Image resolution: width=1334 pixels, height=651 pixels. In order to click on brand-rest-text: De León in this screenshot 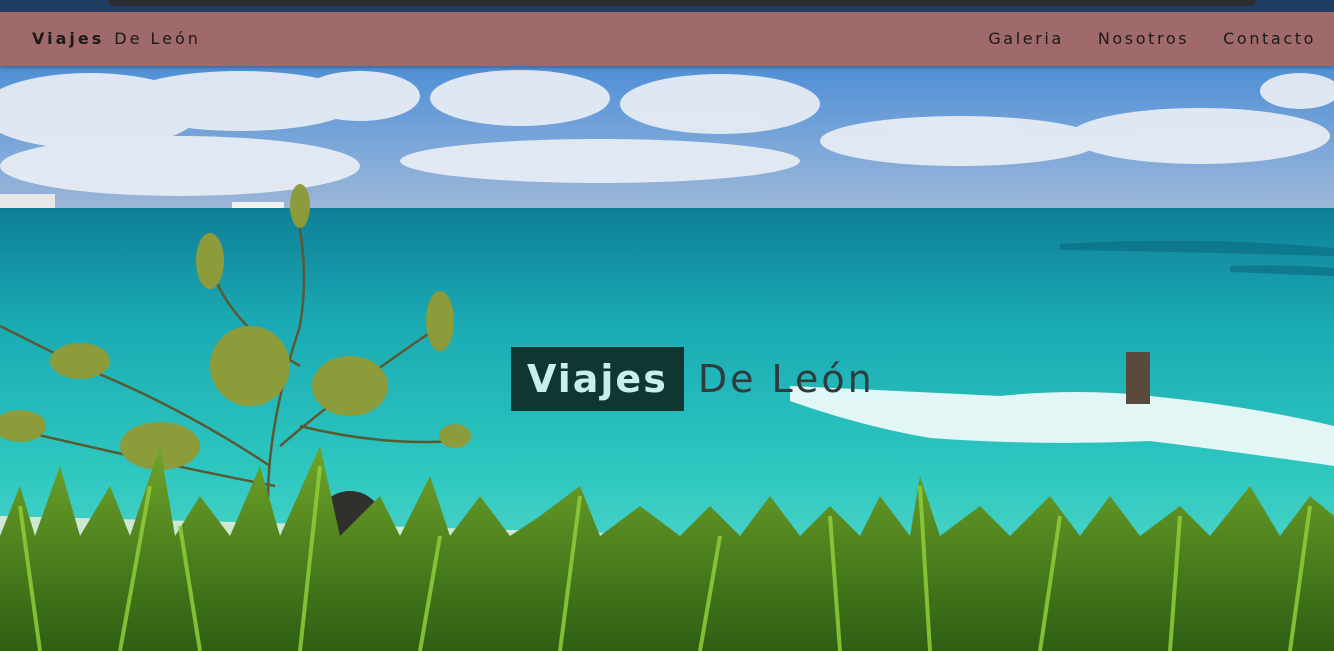, I will do `click(157, 38)`.